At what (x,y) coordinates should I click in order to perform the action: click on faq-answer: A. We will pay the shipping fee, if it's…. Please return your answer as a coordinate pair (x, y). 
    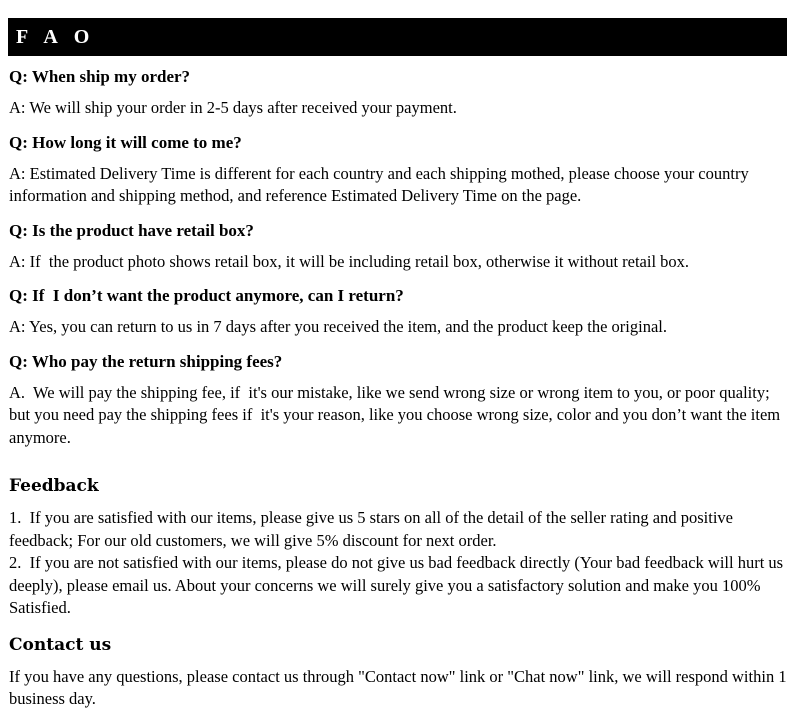
    Looking at the image, I should click on (397, 414).